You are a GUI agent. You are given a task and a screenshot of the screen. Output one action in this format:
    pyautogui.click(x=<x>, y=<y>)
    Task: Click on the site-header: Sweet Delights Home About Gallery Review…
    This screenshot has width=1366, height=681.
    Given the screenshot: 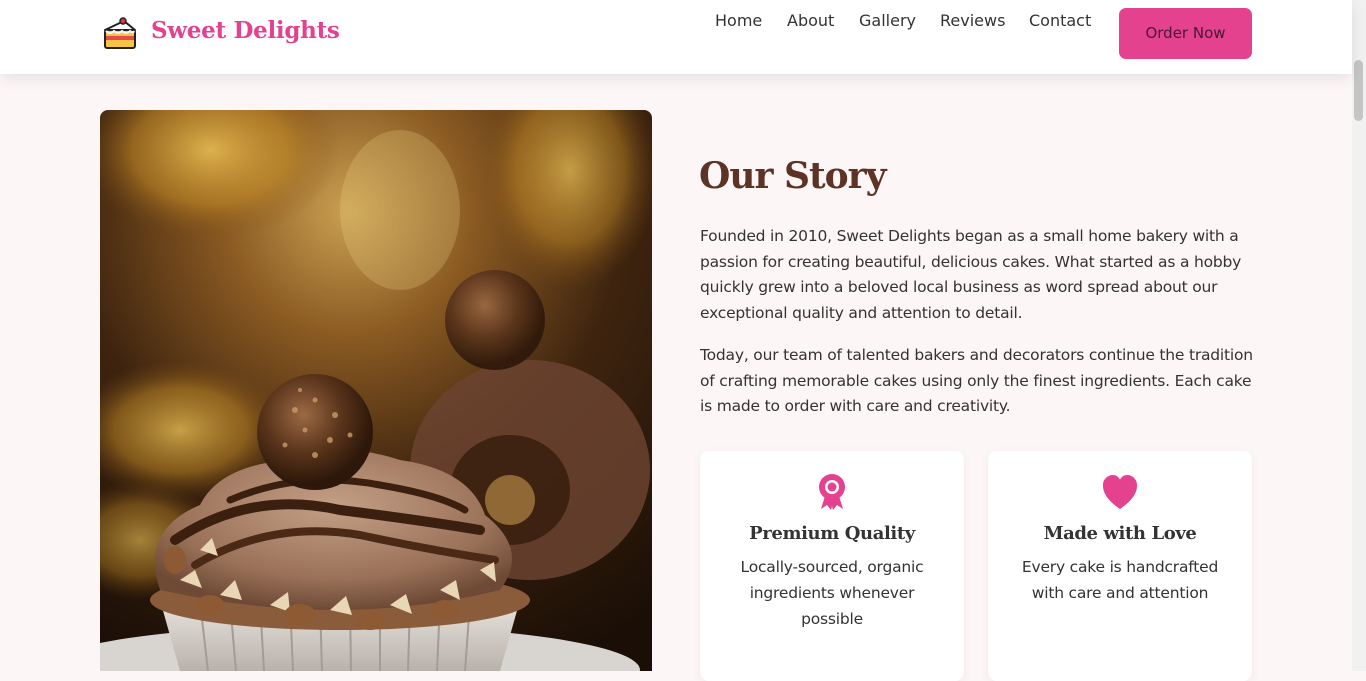 What is the action you would take?
    pyautogui.click(x=676, y=37)
    